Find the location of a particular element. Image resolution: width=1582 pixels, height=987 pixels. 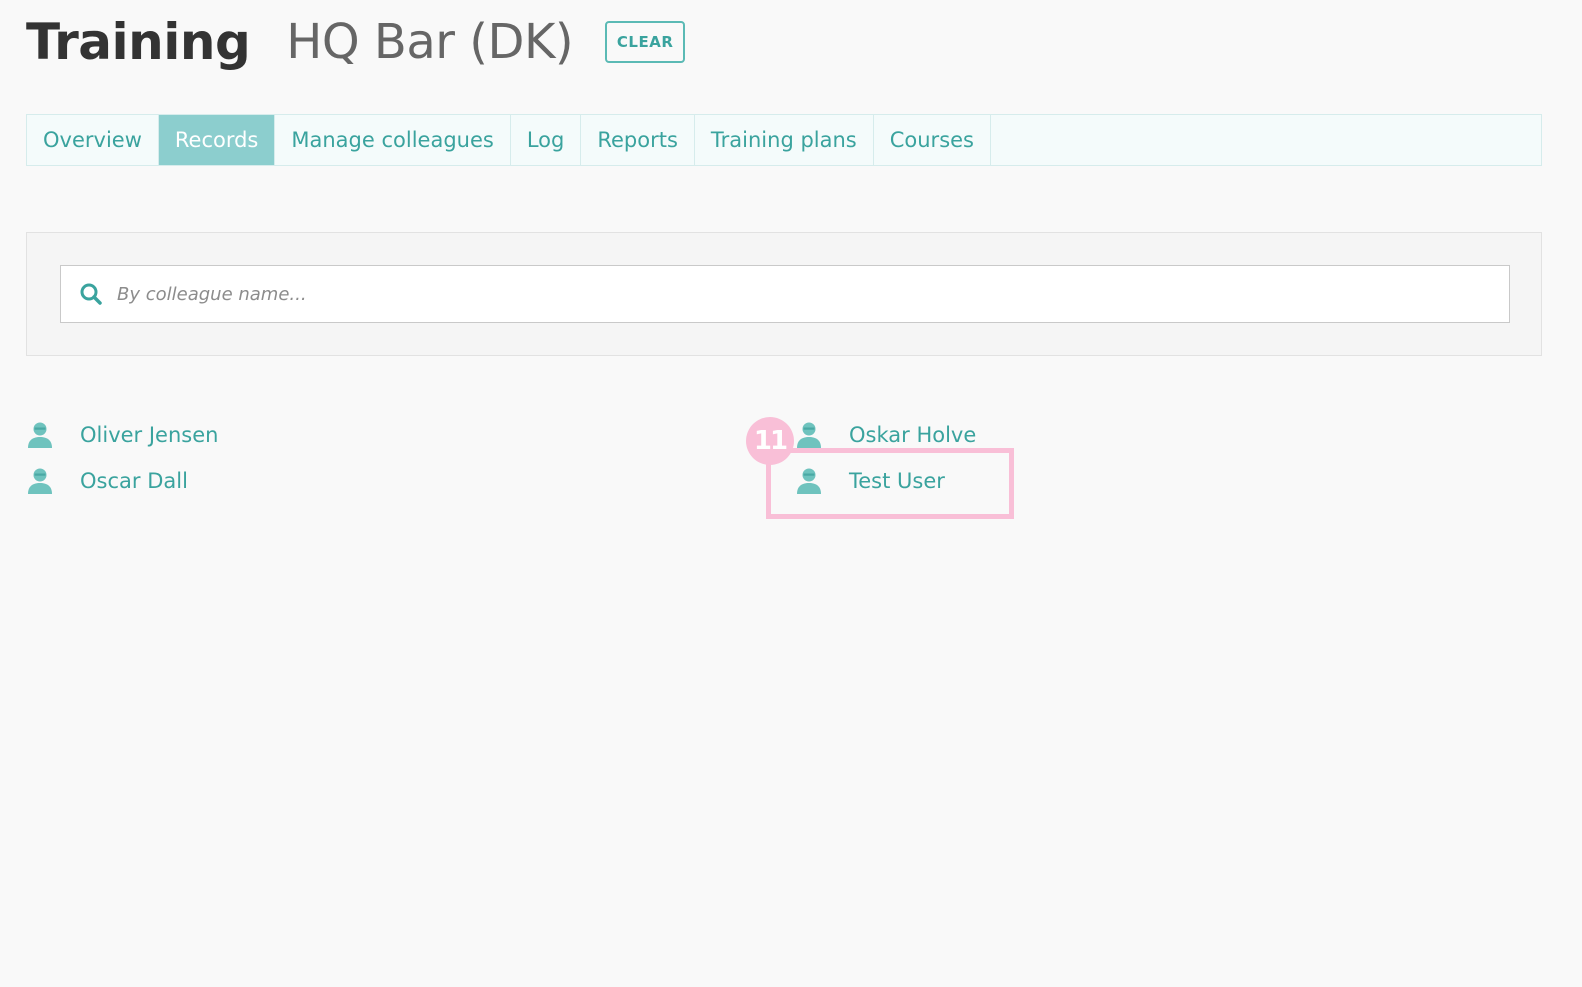

search-icon is located at coordinates (91, 294).